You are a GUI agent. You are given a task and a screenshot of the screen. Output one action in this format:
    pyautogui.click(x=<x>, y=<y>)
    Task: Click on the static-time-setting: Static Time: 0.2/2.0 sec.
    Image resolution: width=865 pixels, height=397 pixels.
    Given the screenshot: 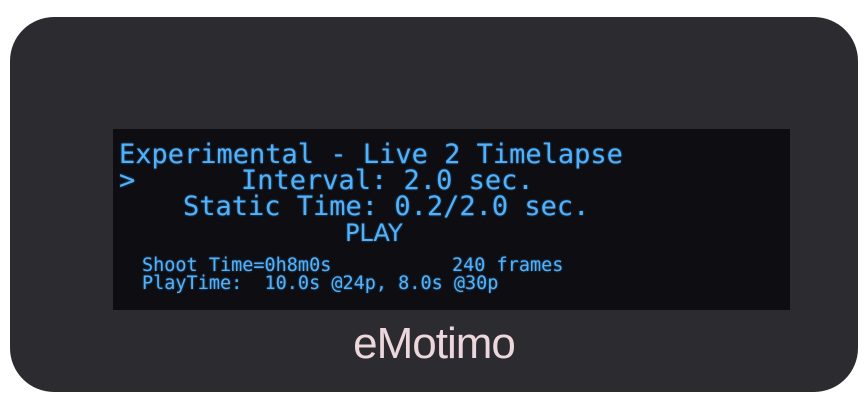 What is the action you would take?
    pyautogui.click(x=386, y=206)
    